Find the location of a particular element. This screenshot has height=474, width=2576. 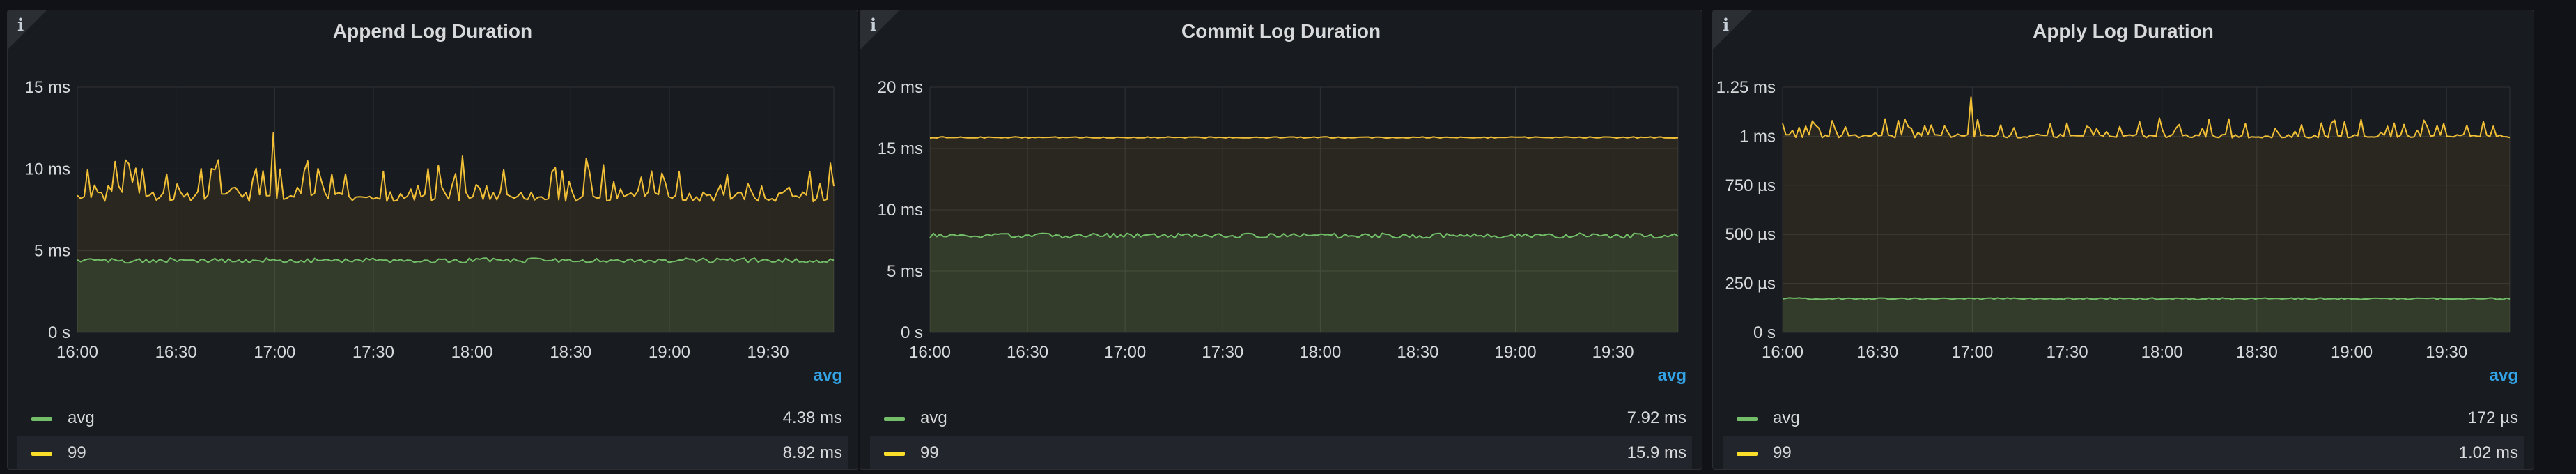

legend-row-avg: avg 172 µs is located at coordinates (2123, 418).